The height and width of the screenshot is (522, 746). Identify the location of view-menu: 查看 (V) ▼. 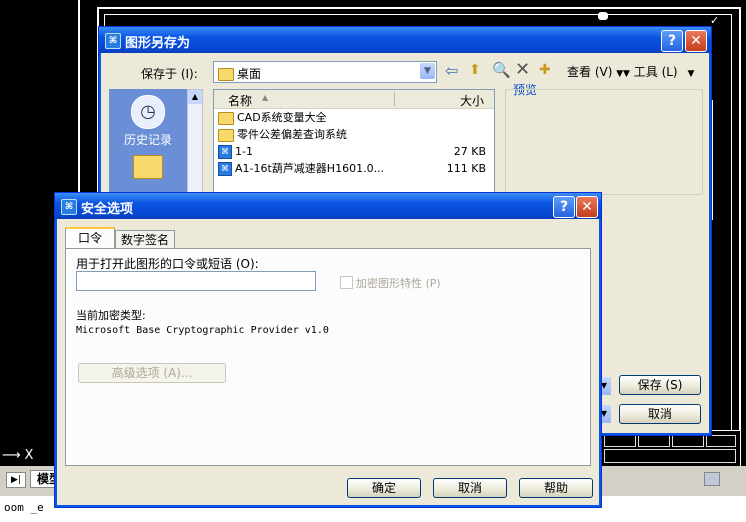
(595, 71).